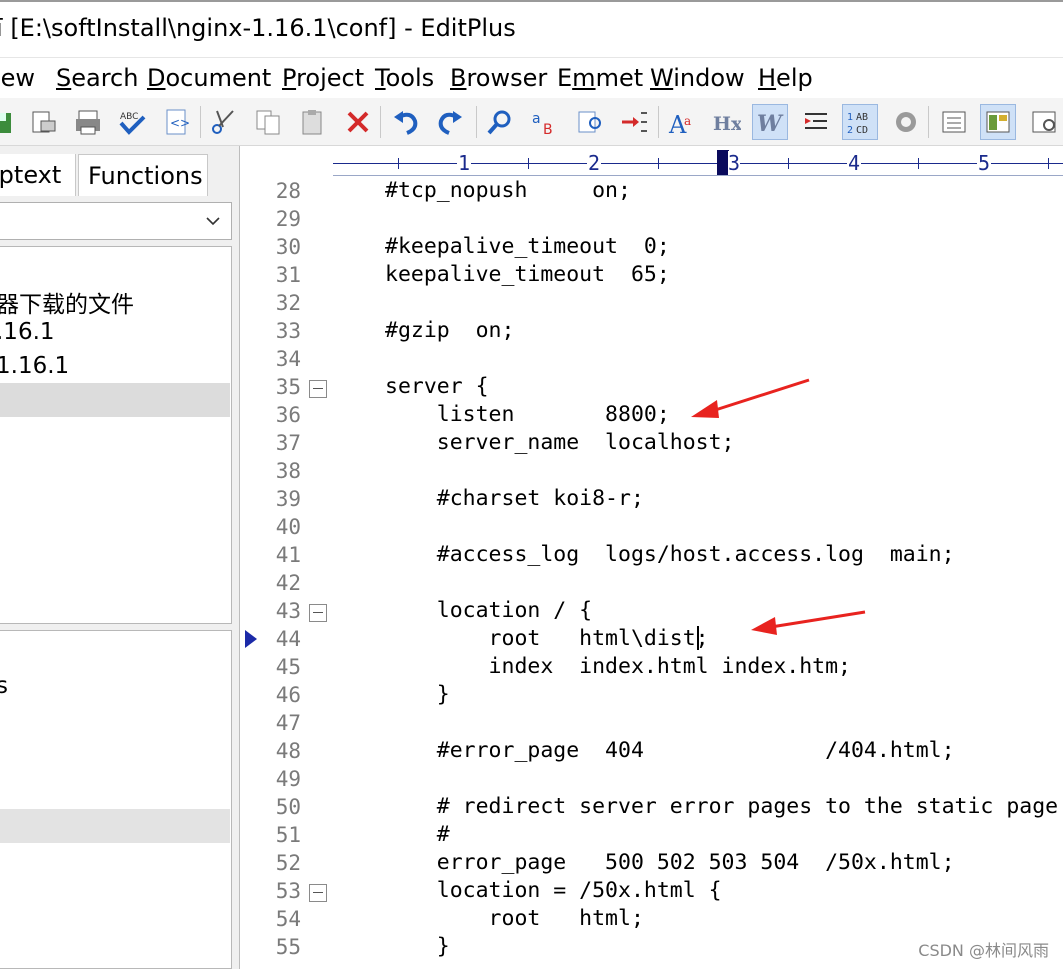  What do you see at coordinates (652, 920) in the screenshot?
I see `code-line: 54 root html;` at bounding box center [652, 920].